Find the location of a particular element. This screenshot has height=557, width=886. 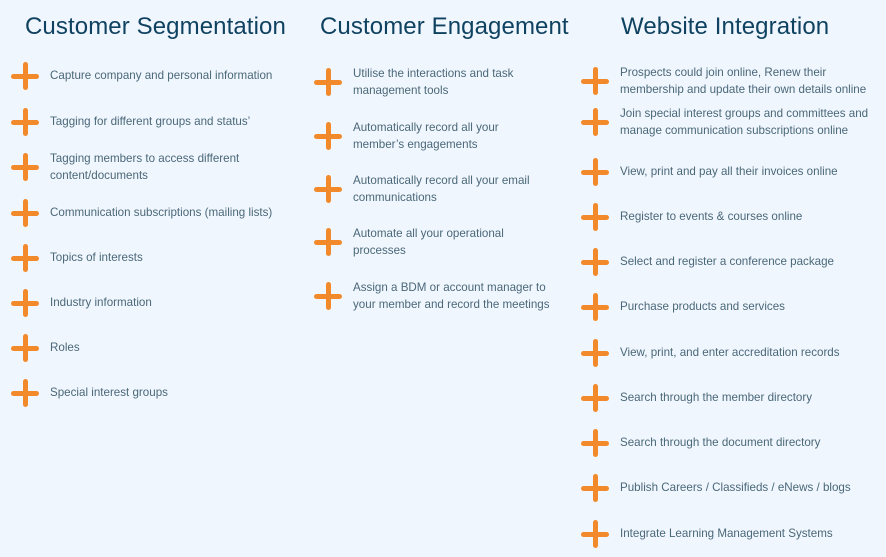

feature-text: Search through the member directory is located at coordinates (716, 398).